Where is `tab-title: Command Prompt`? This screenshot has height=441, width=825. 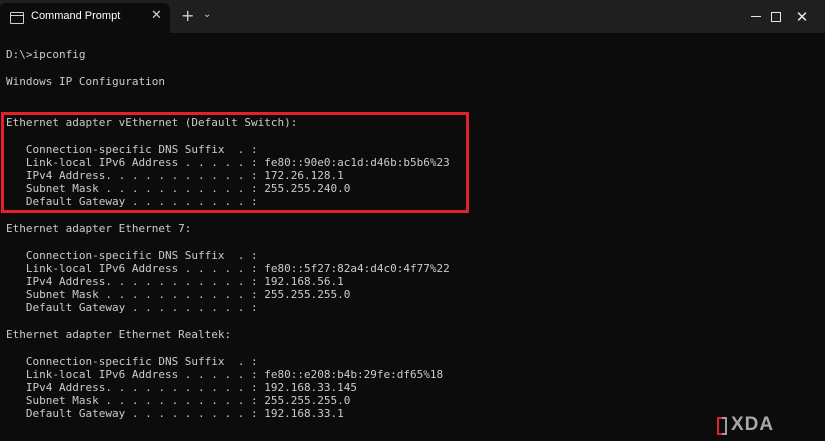 tab-title: Command Prompt is located at coordinates (76, 16).